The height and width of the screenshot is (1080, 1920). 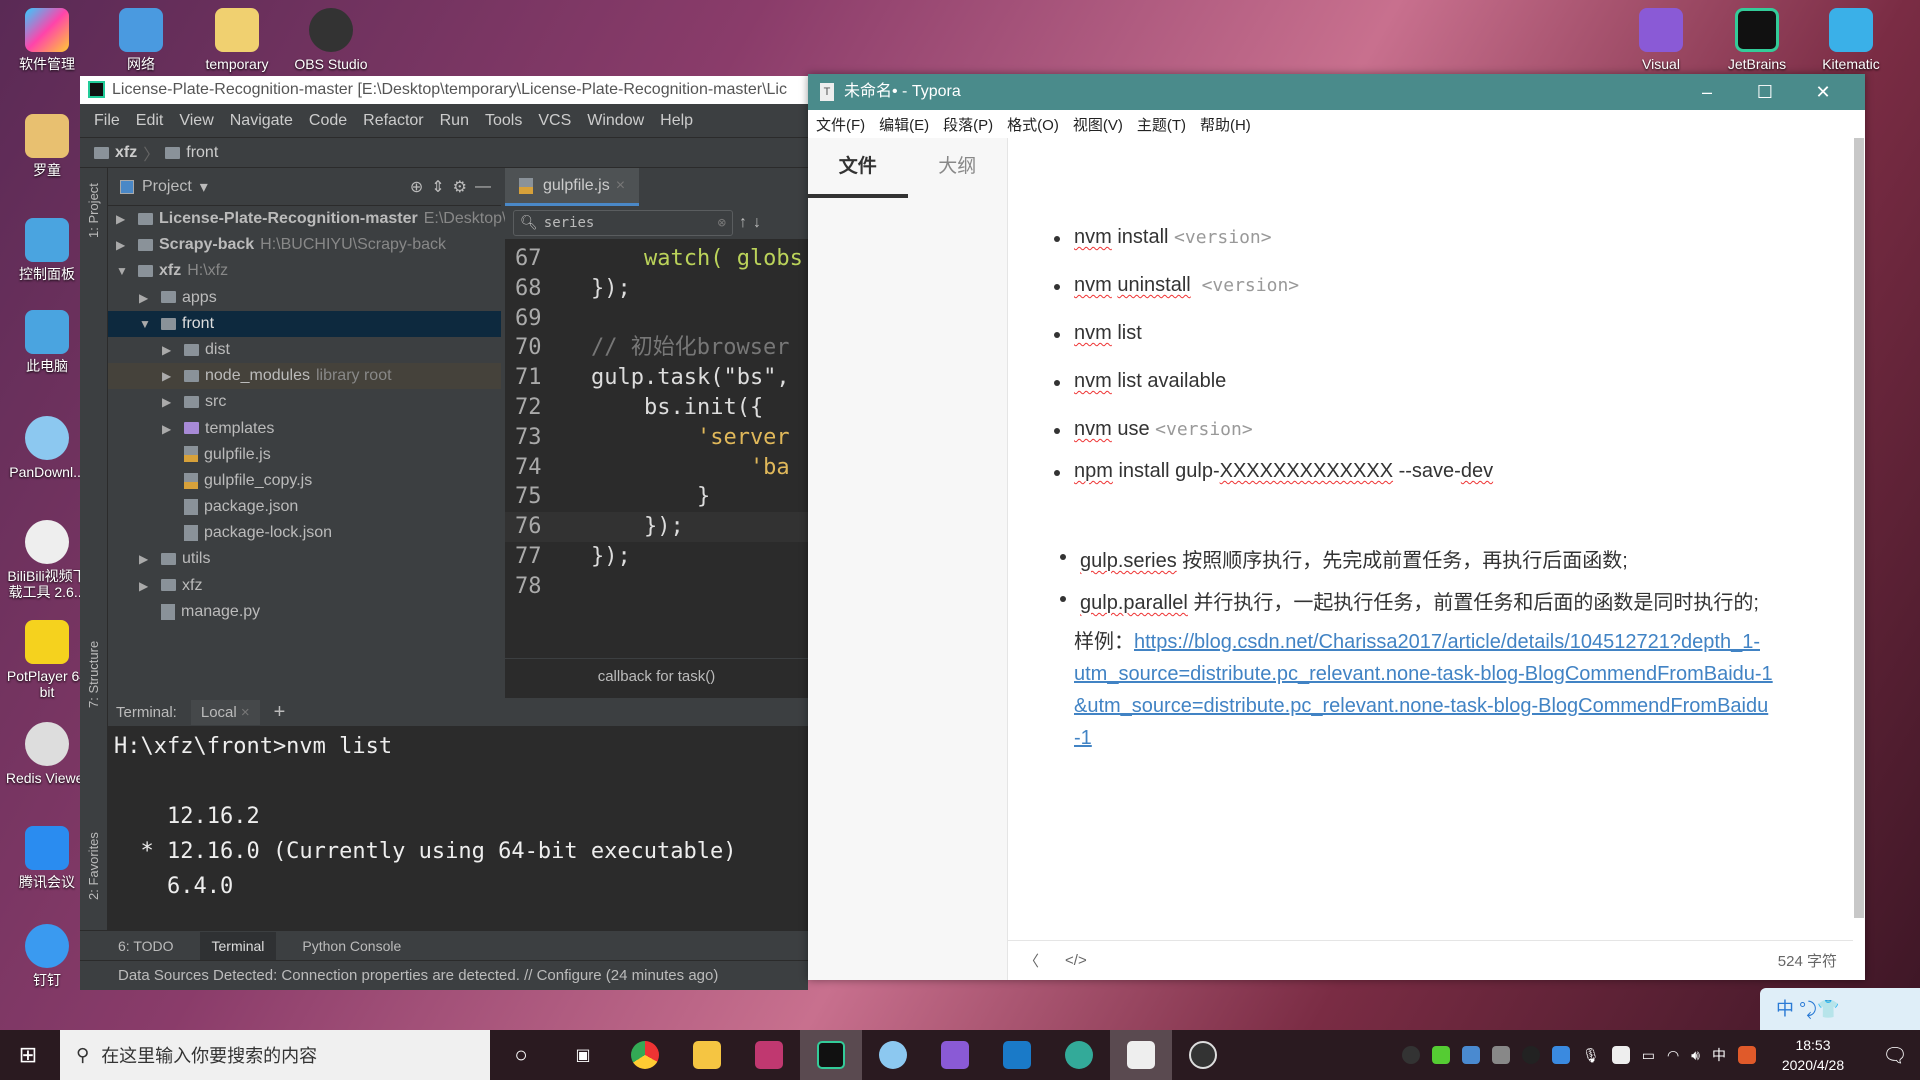 I want to click on tree-item: package-lock.json, so click(x=304, y=533).